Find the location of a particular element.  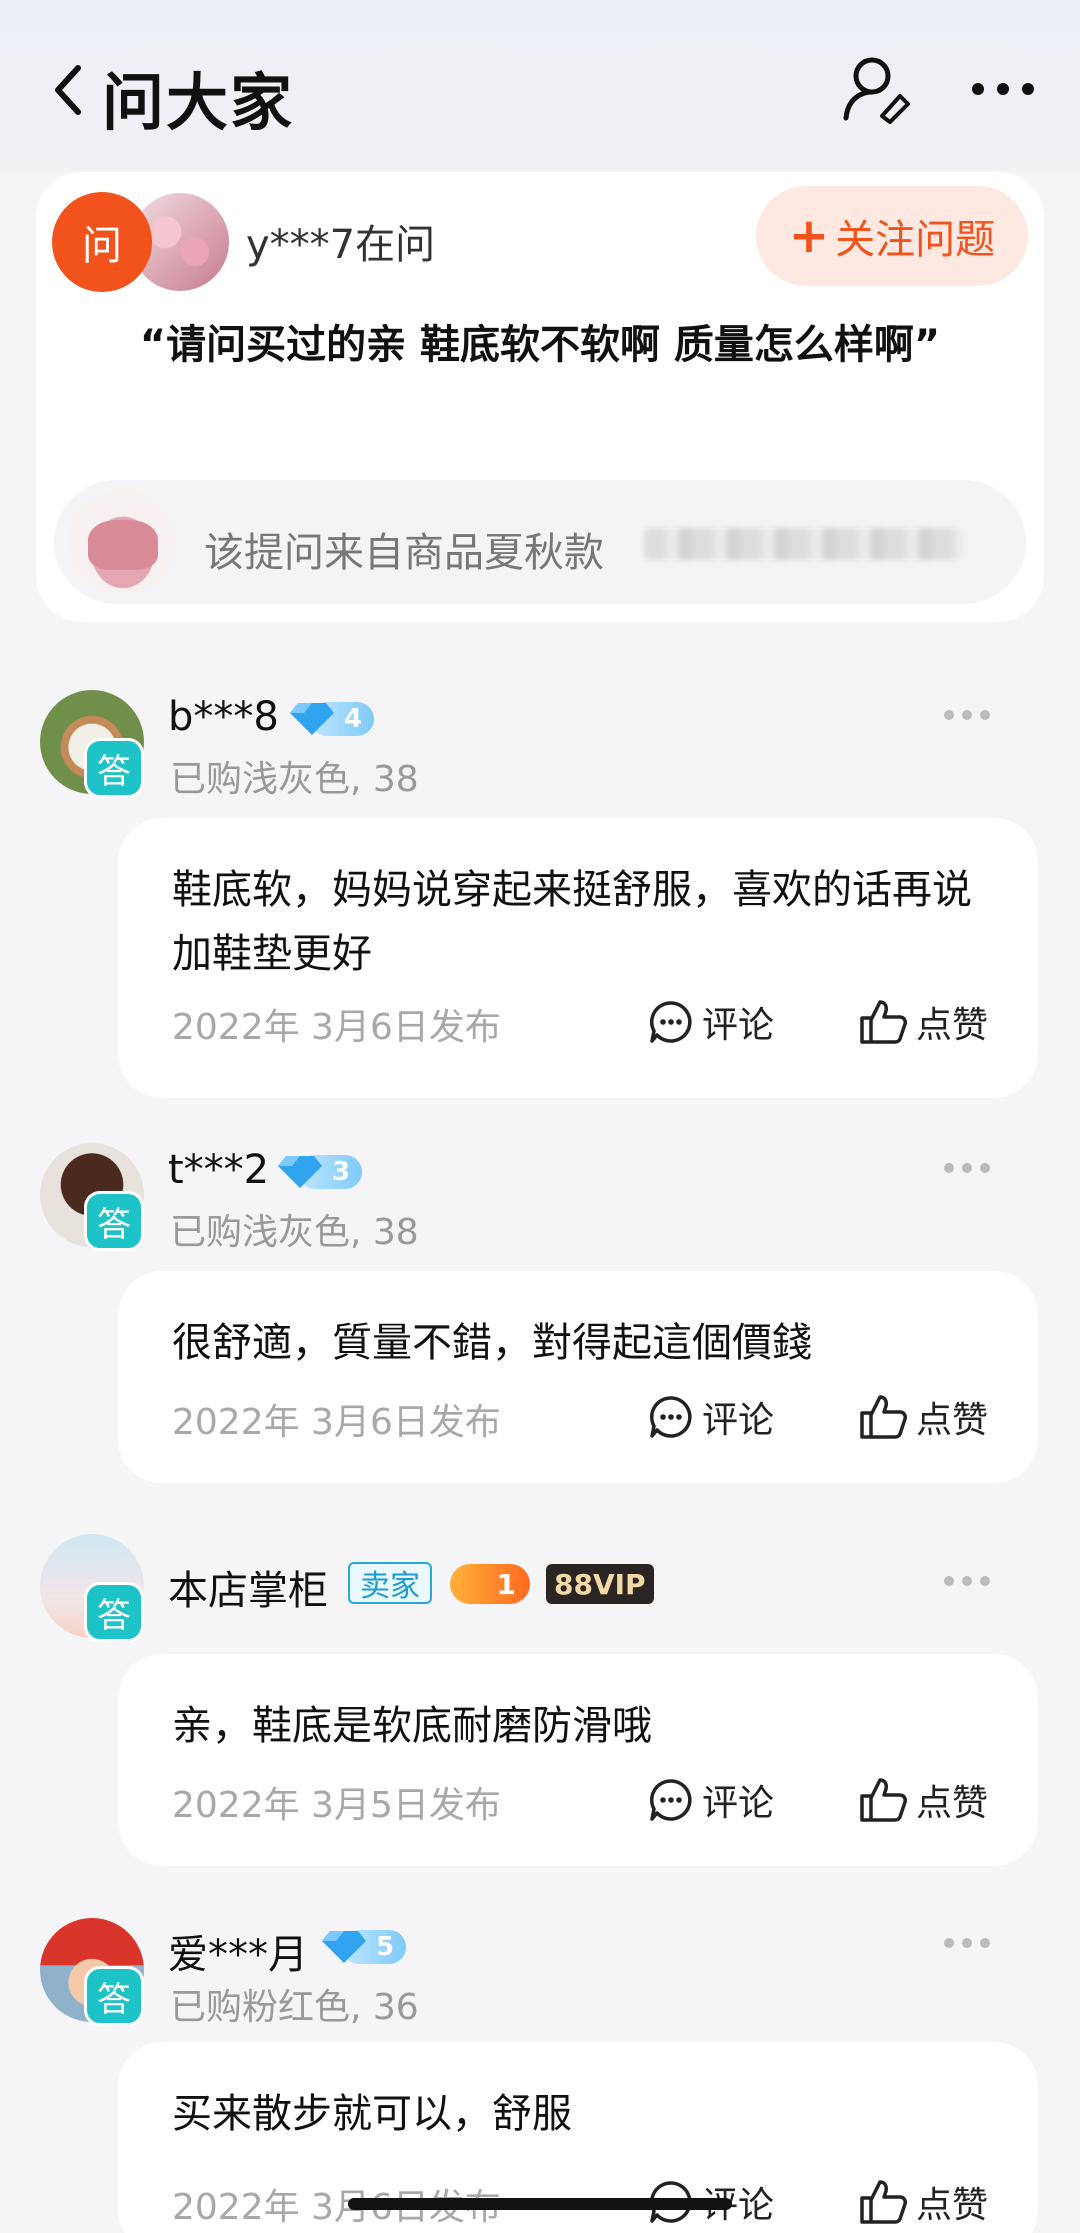

blurred-product-name is located at coordinates (804, 544).